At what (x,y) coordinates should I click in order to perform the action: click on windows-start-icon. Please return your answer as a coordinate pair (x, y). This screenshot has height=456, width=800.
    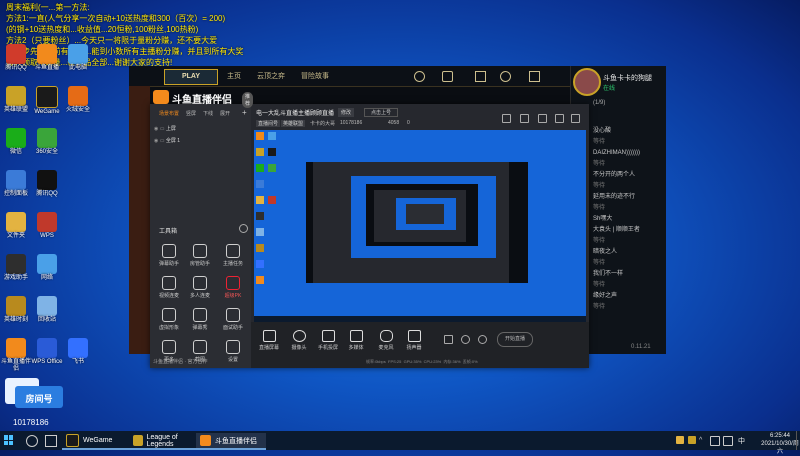
    Looking at the image, I should click on (9, 440).